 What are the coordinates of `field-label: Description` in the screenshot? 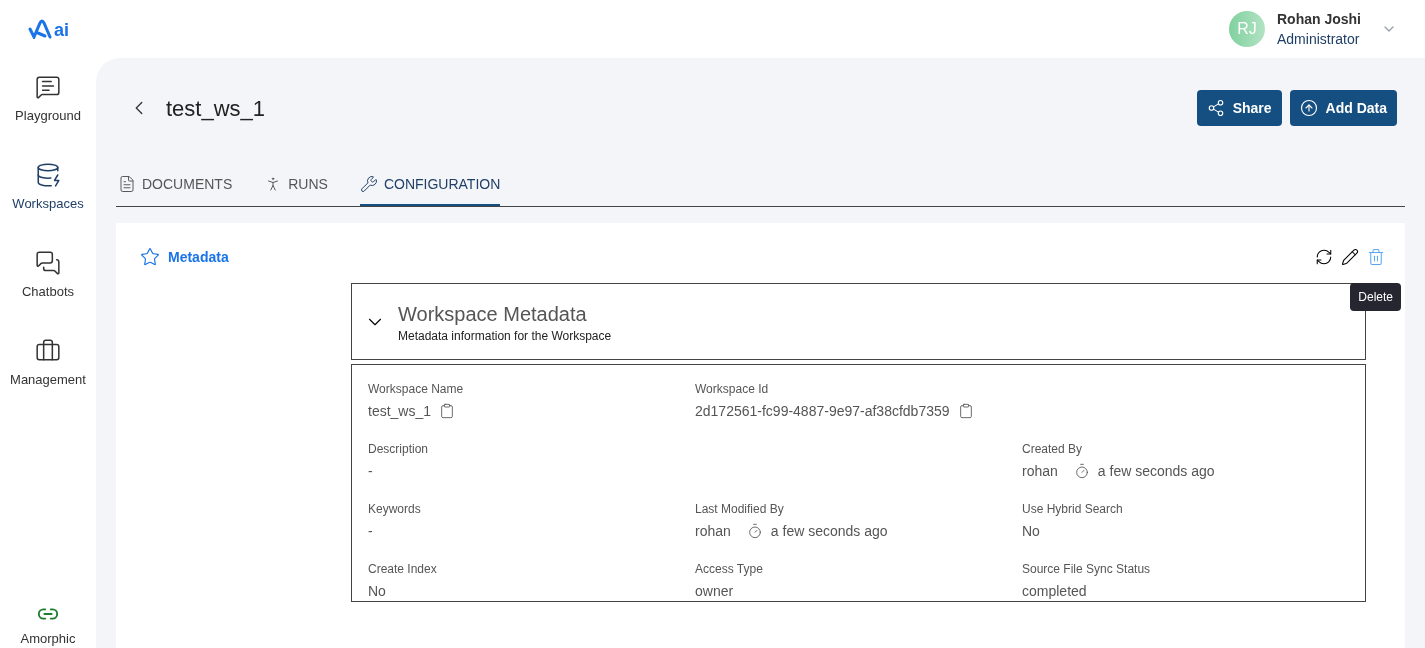 It's located at (399, 449).